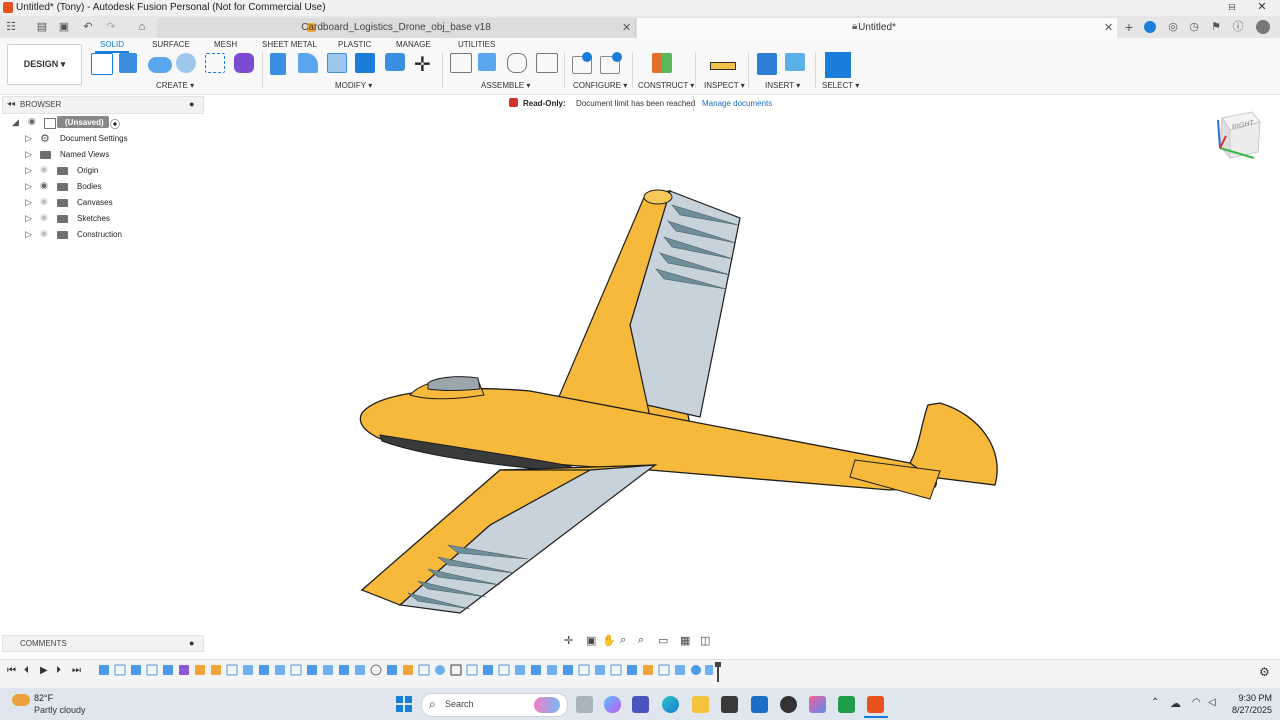 The width and height of the screenshot is (1280, 720). I want to click on browser-panel-header: ◂◂ BROWSER ●, so click(103, 105).